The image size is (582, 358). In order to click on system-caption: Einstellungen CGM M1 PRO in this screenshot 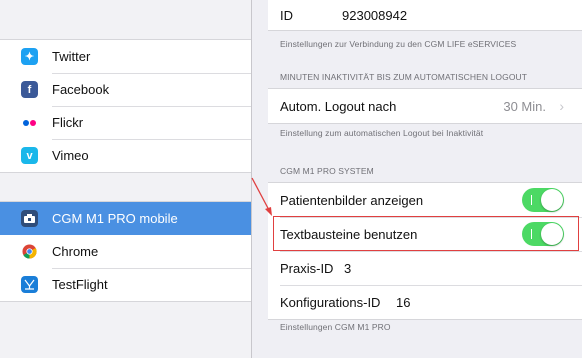, I will do `click(335, 327)`.